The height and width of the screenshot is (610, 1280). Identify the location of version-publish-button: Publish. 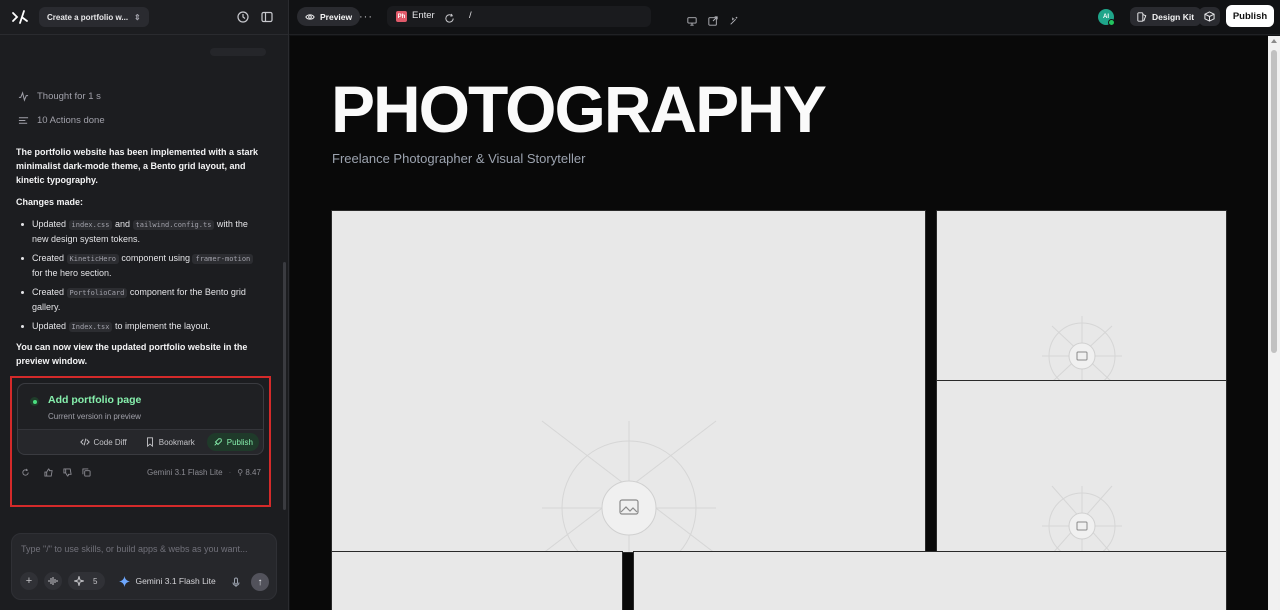
(232, 442).